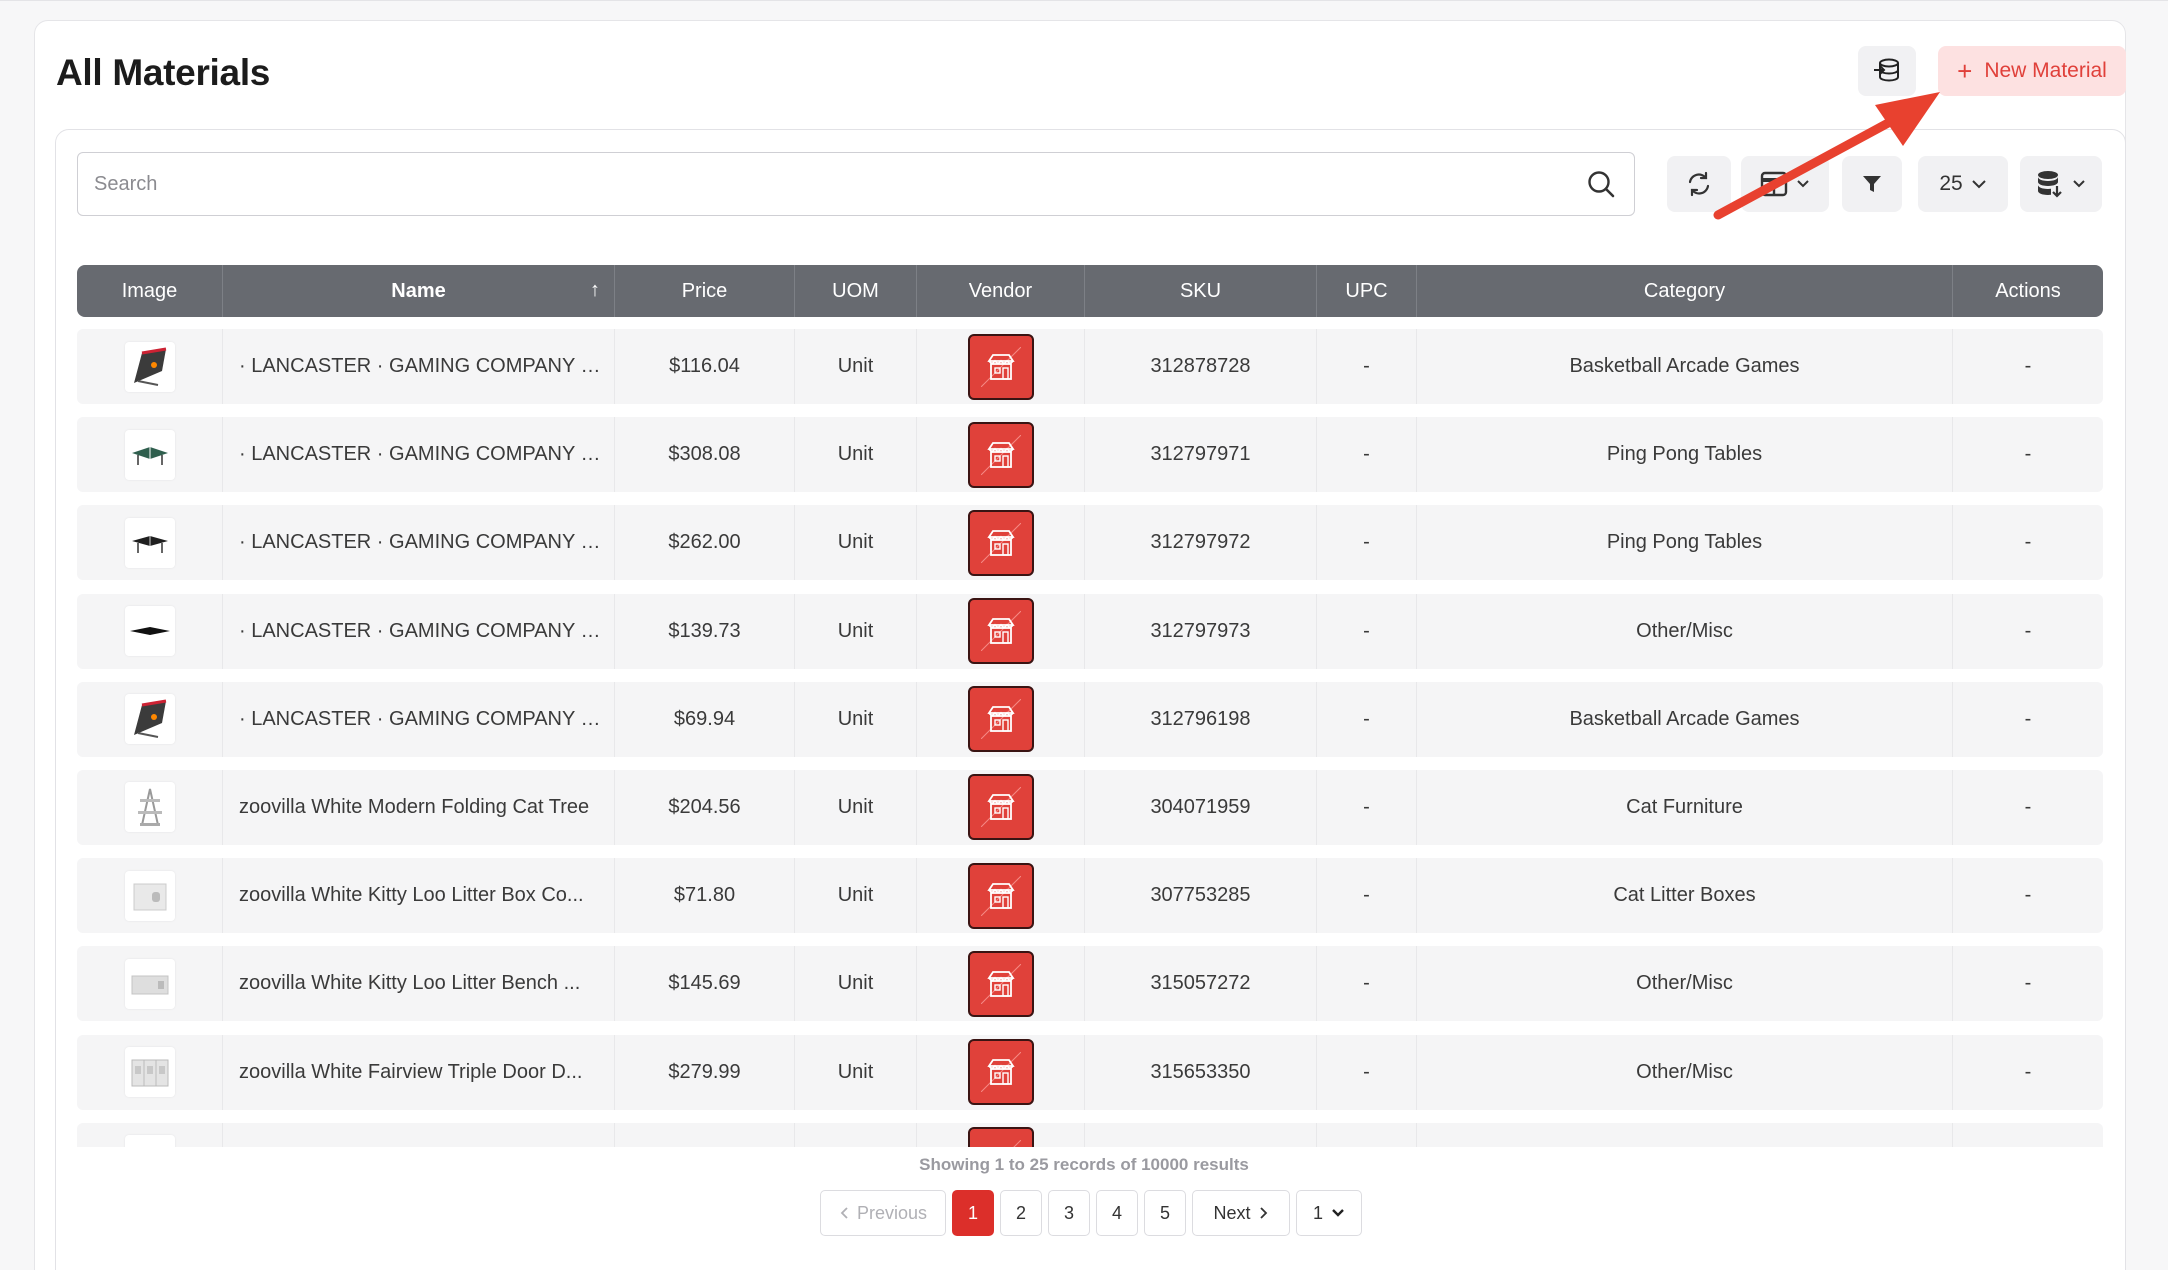 The height and width of the screenshot is (1270, 2168). Describe the element at coordinates (973, 1213) in the screenshot. I see `page-button-1: 1` at that location.